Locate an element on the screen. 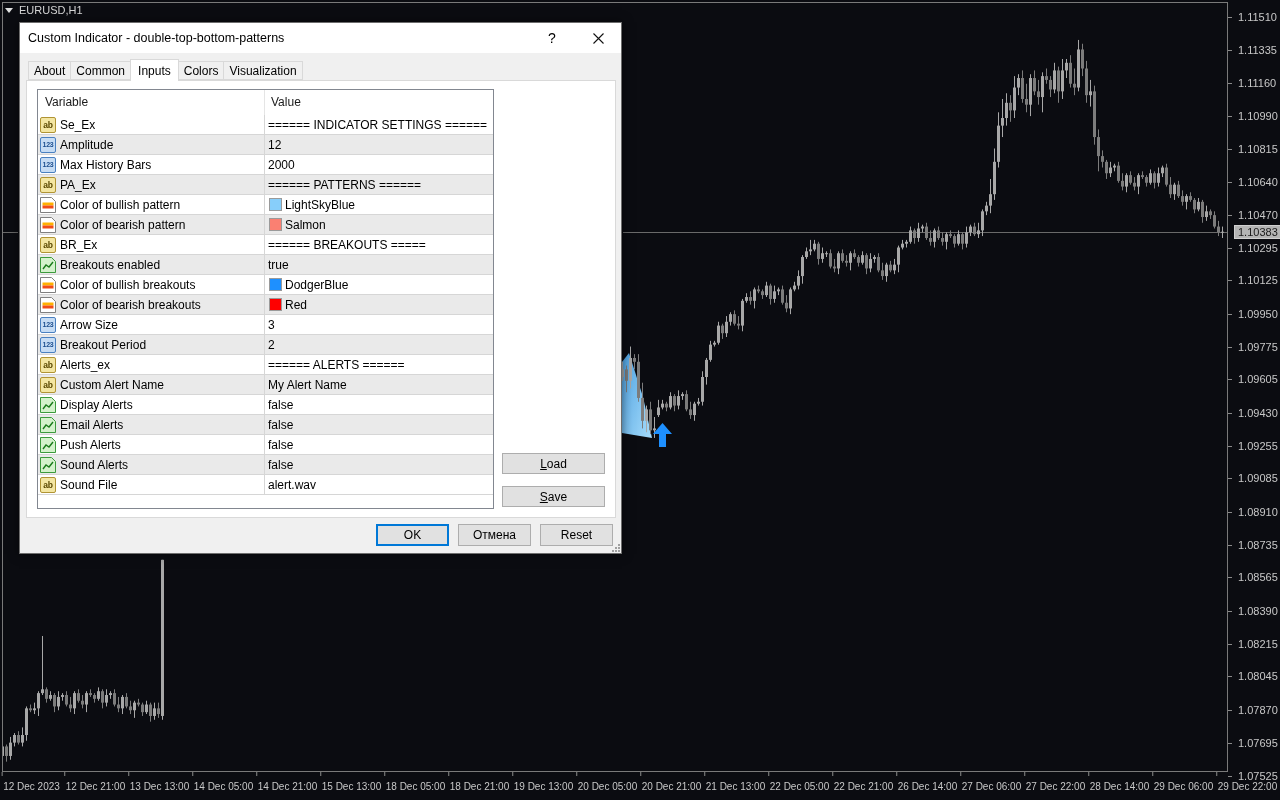  table-row: ab Custom Alert Name My Alert Name is located at coordinates (265, 385).